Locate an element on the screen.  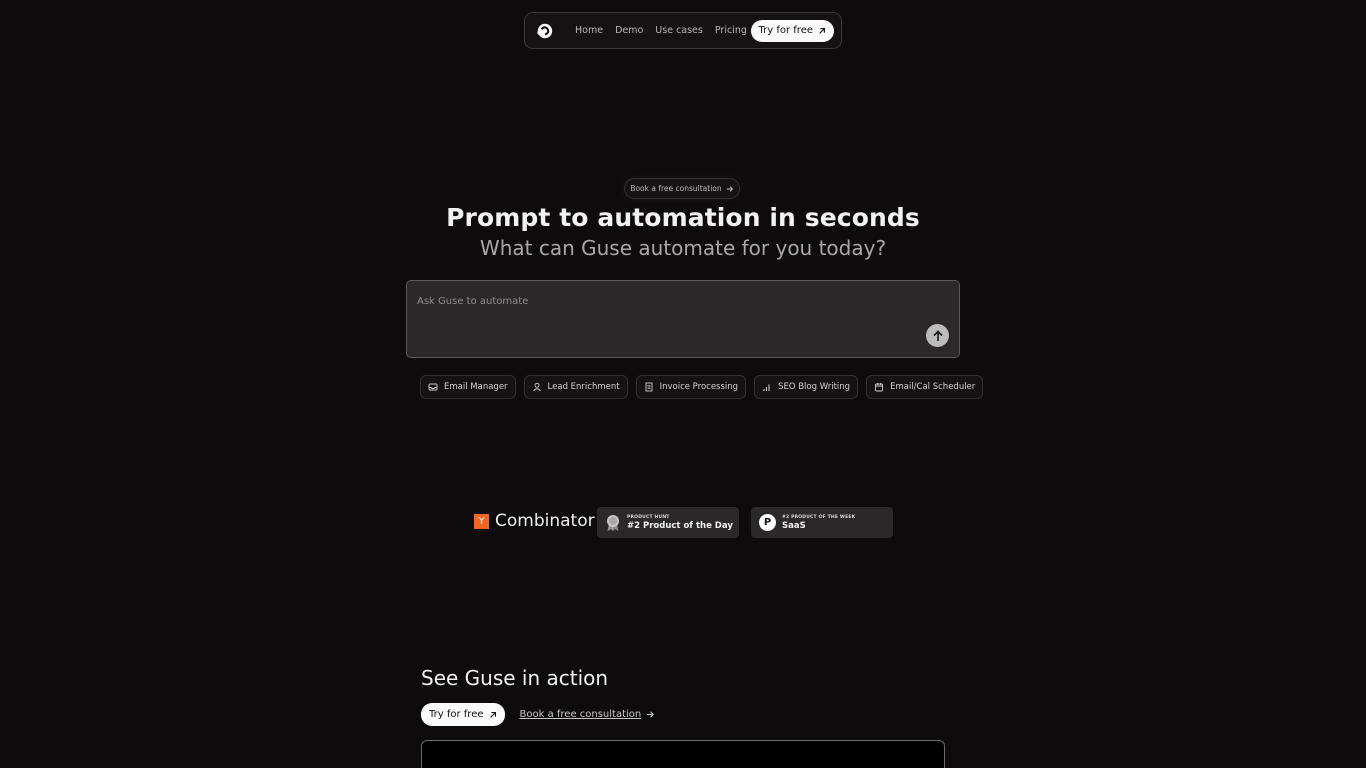
document-icon is located at coordinates (649, 387).